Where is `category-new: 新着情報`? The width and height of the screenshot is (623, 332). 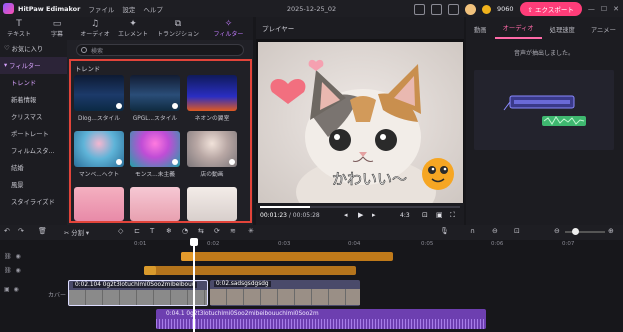
category-new: 新着情報 is located at coordinates (33, 99).